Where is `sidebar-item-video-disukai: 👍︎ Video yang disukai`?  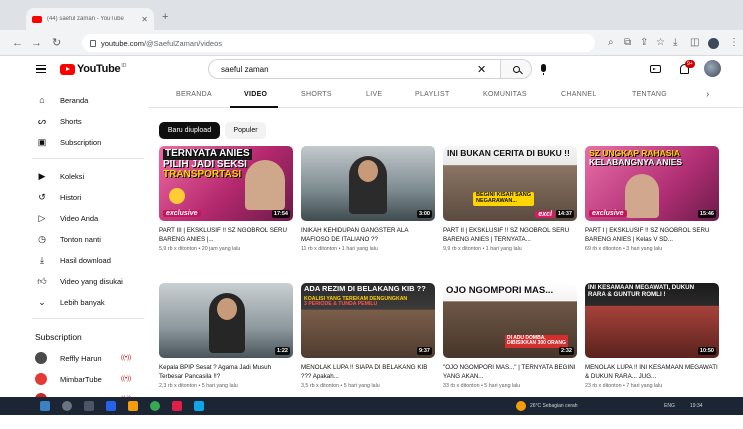
sidebar-item-video-disukai: 👍︎ Video yang disukai is located at coordinates (74, 281).